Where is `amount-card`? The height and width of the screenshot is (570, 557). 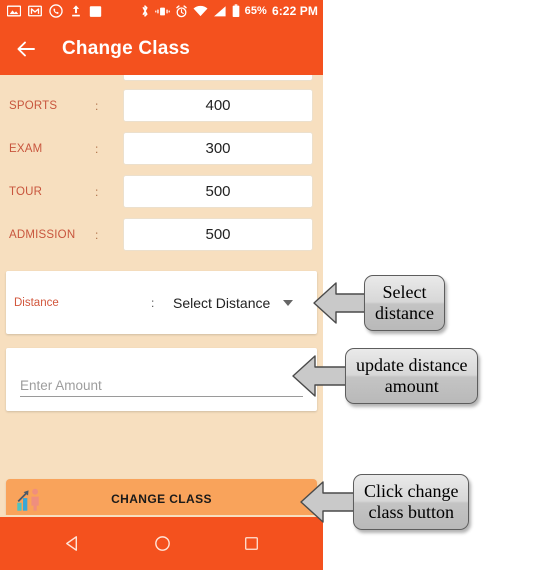 amount-card is located at coordinates (161, 379).